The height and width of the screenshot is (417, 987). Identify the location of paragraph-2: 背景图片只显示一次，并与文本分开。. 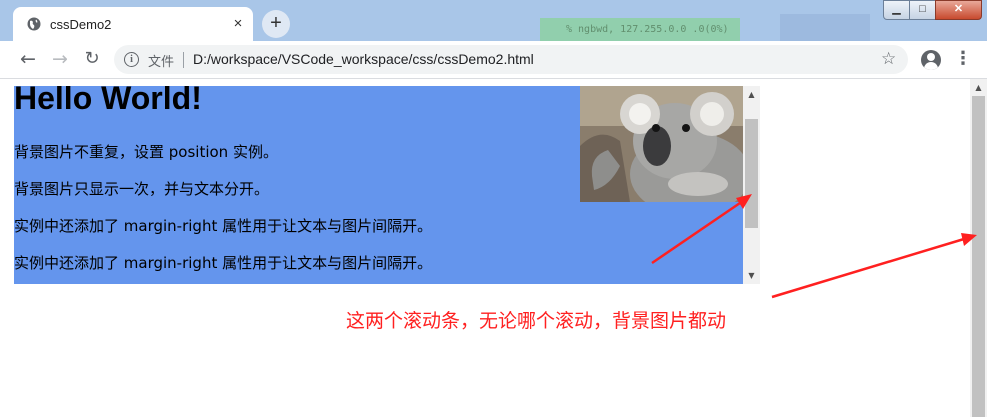
(142, 189).